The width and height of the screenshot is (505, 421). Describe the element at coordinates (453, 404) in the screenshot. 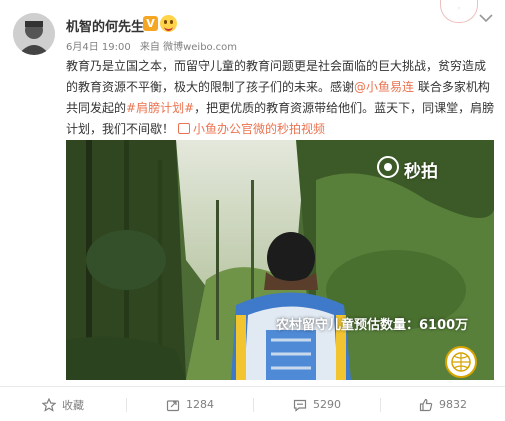

I see `like-count: 9832` at that location.